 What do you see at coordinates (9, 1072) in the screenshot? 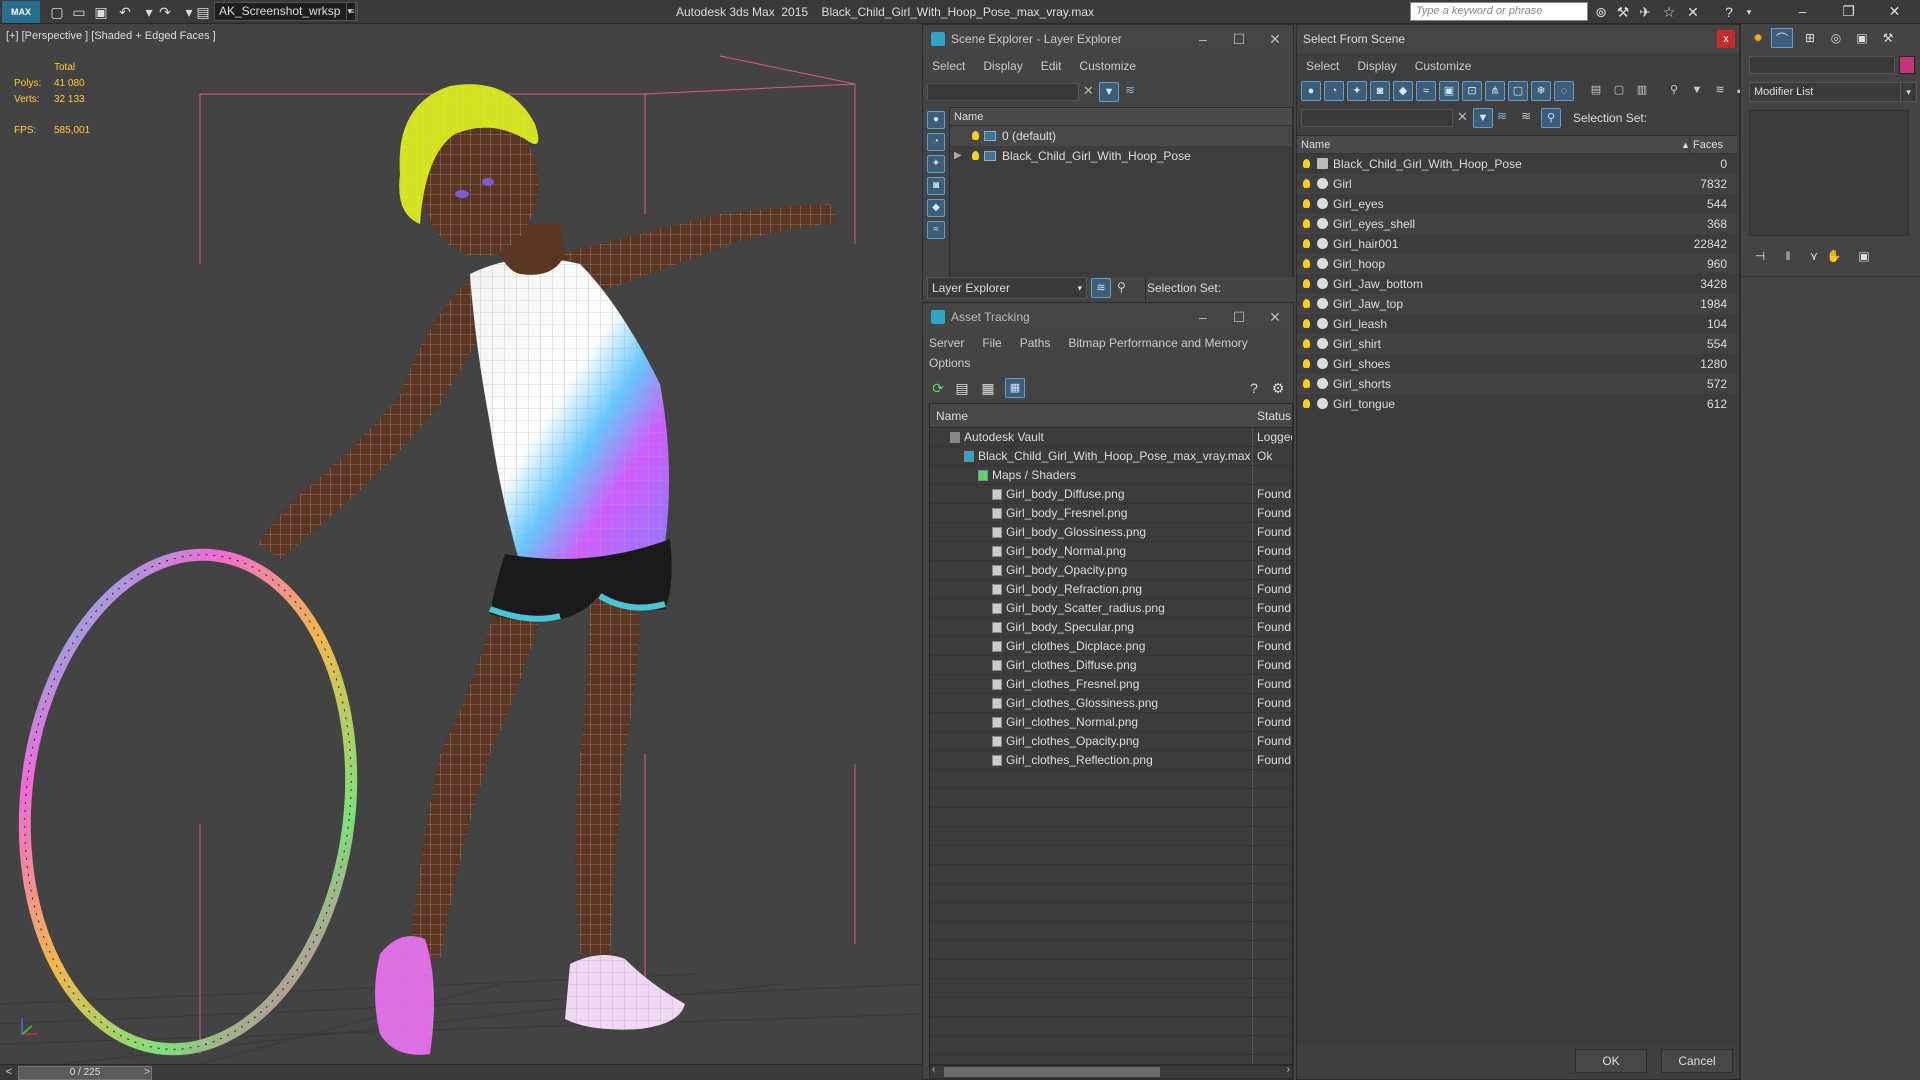
I see `prev-frame-button: <` at bounding box center [9, 1072].